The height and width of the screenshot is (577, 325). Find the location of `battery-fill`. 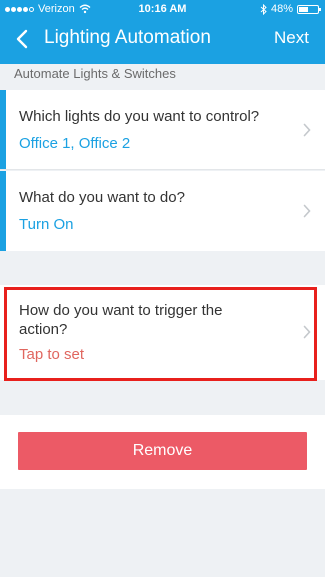

battery-fill is located at coordinates (303, 9).